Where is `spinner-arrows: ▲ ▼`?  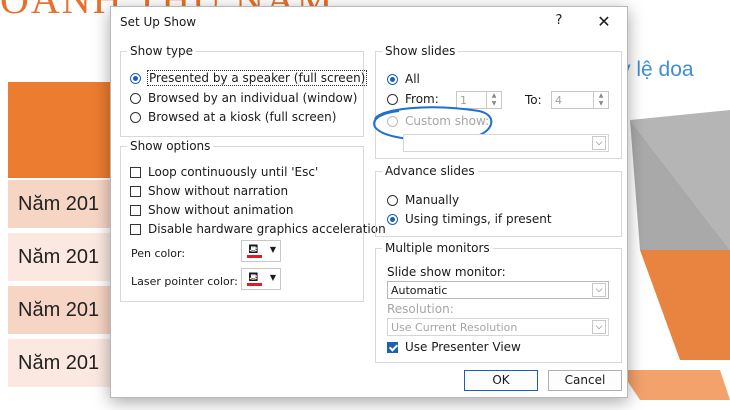
spinner-arrows: ▲ ▼ is located at coordinates (600, 100).